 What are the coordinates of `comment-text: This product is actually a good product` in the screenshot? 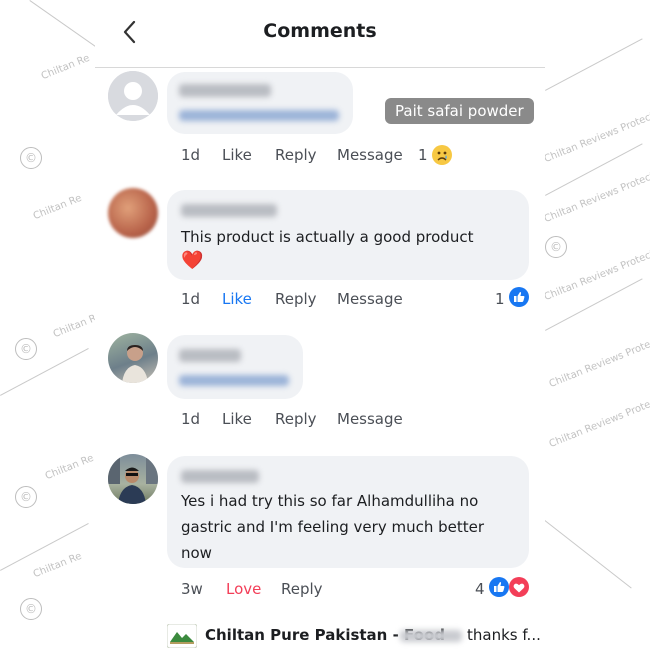 It's located at (327, 237).